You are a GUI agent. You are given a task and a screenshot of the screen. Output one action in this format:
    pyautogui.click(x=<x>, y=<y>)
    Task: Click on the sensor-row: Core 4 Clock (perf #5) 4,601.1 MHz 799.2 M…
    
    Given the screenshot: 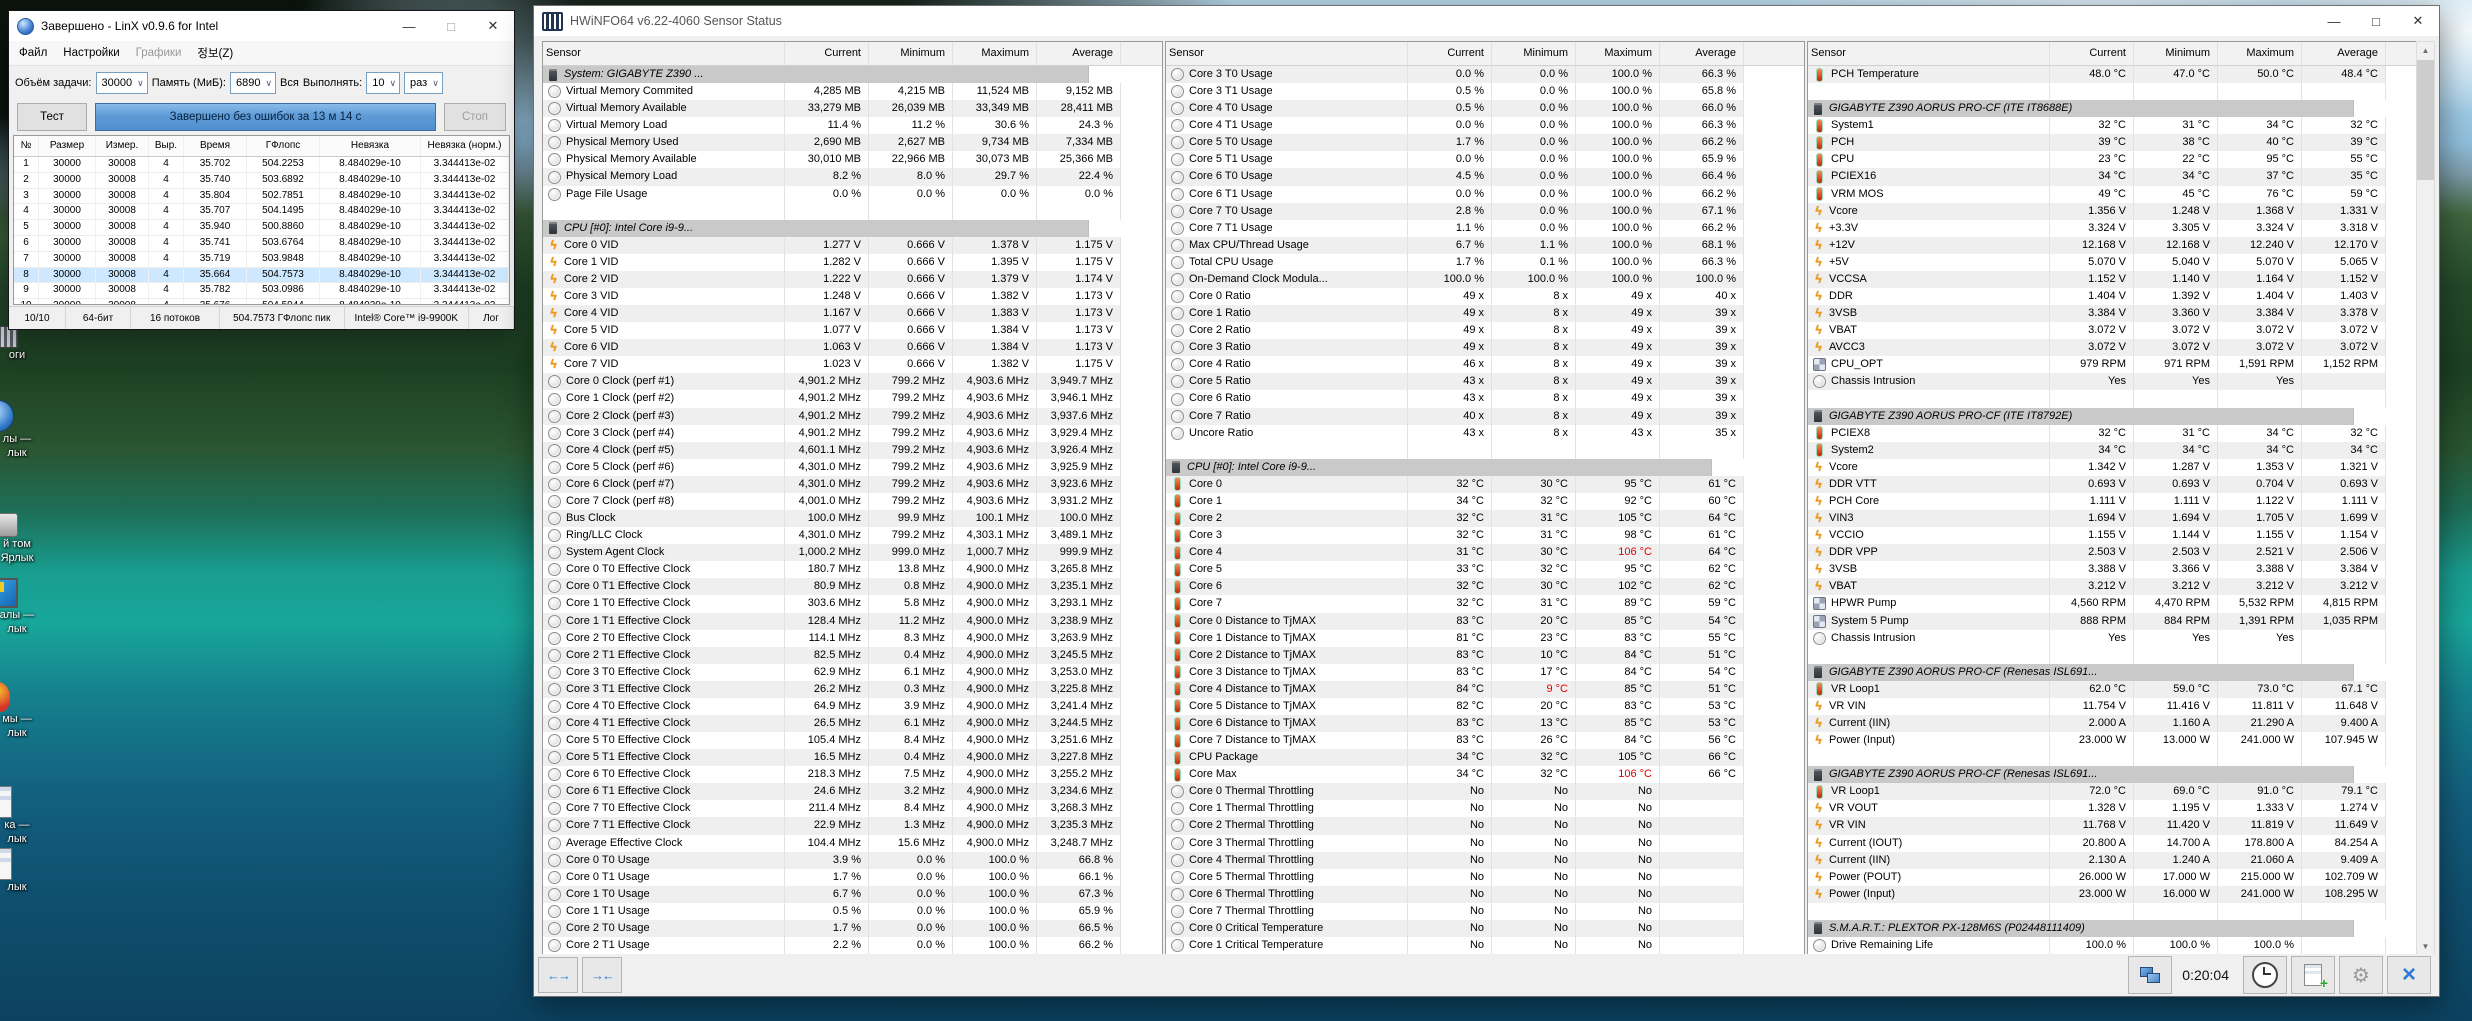 What is the action you would take?
    pyautogui.click(x=852, y=450)
    